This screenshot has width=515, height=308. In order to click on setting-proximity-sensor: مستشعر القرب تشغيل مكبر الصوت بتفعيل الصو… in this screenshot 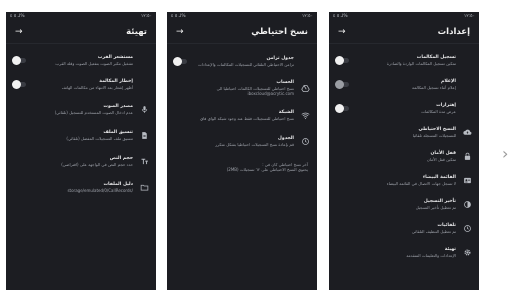, I will do `click(81, 60)`.